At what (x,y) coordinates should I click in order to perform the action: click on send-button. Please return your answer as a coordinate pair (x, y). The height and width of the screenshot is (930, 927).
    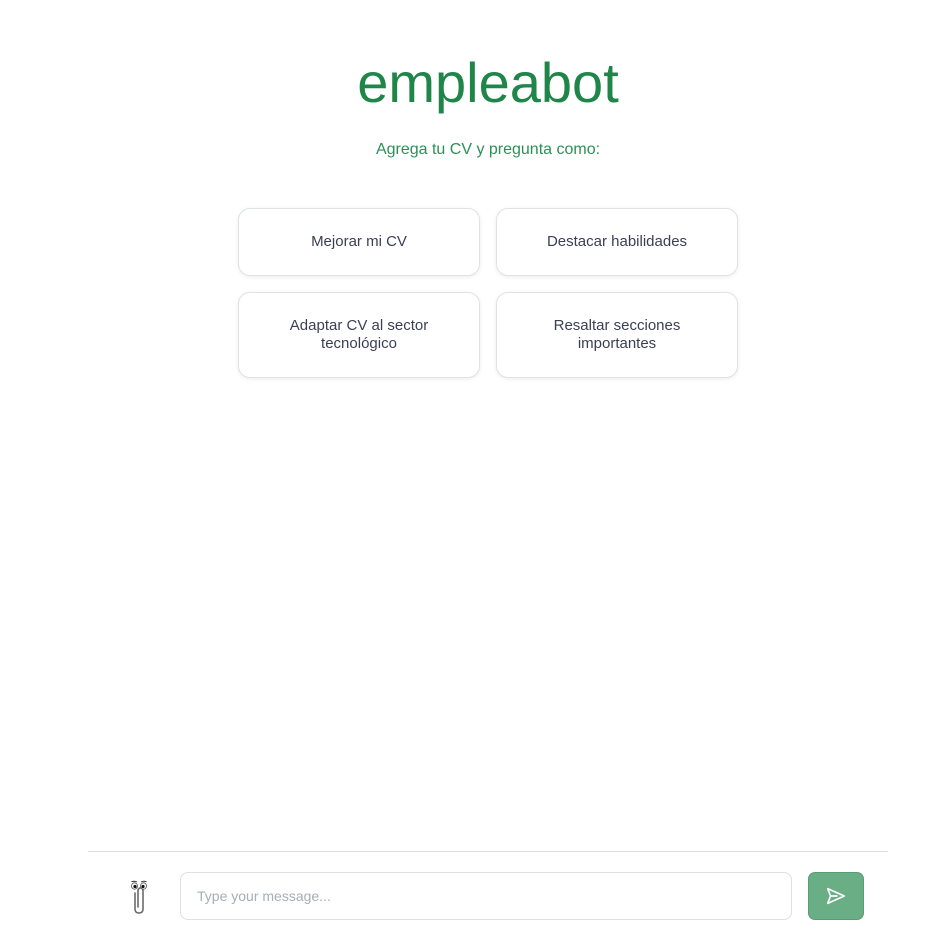
    Looking at the image, I should click on (836, 896).